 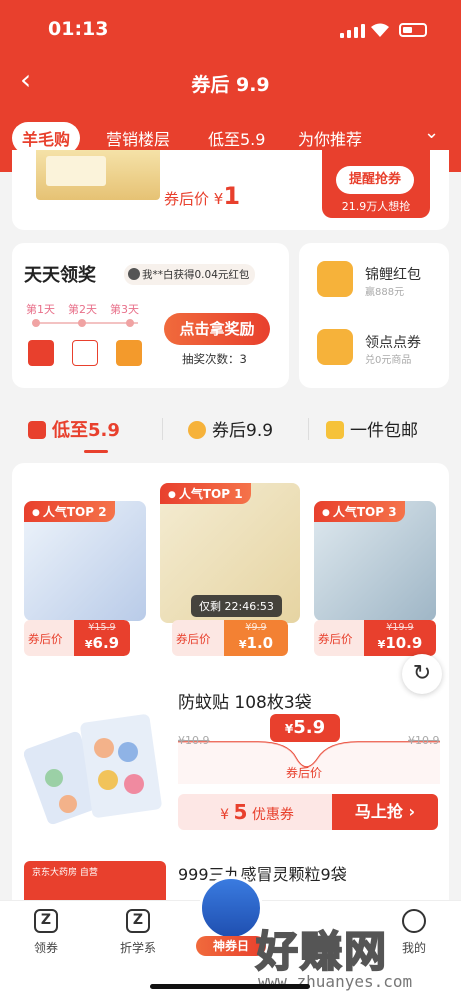 I want to click on discount-nav-icon: Z, so click(x=138, y=921).